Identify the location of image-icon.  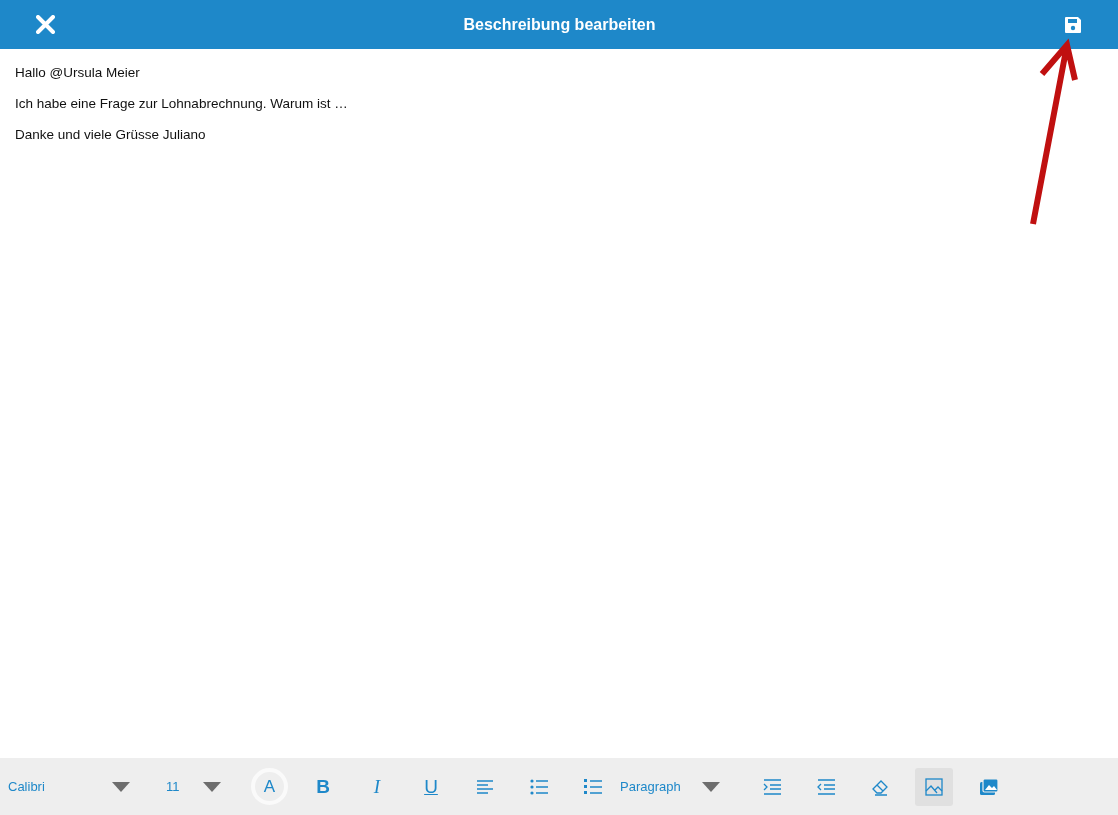
(934, 786).